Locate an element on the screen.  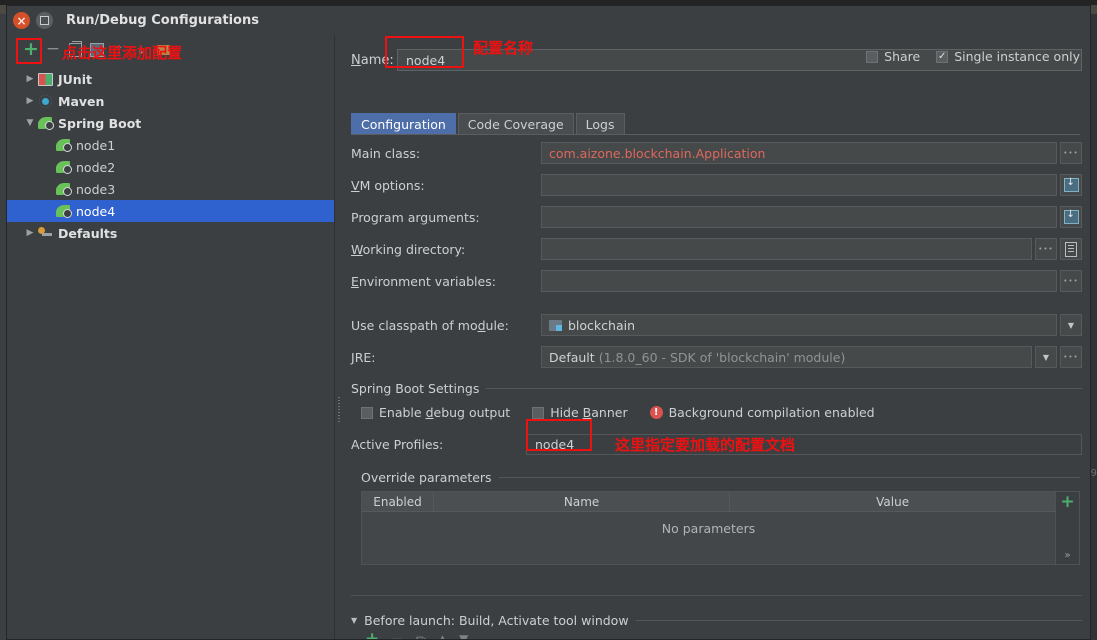
copy-configuration-button is located at coordinates (75, 50).